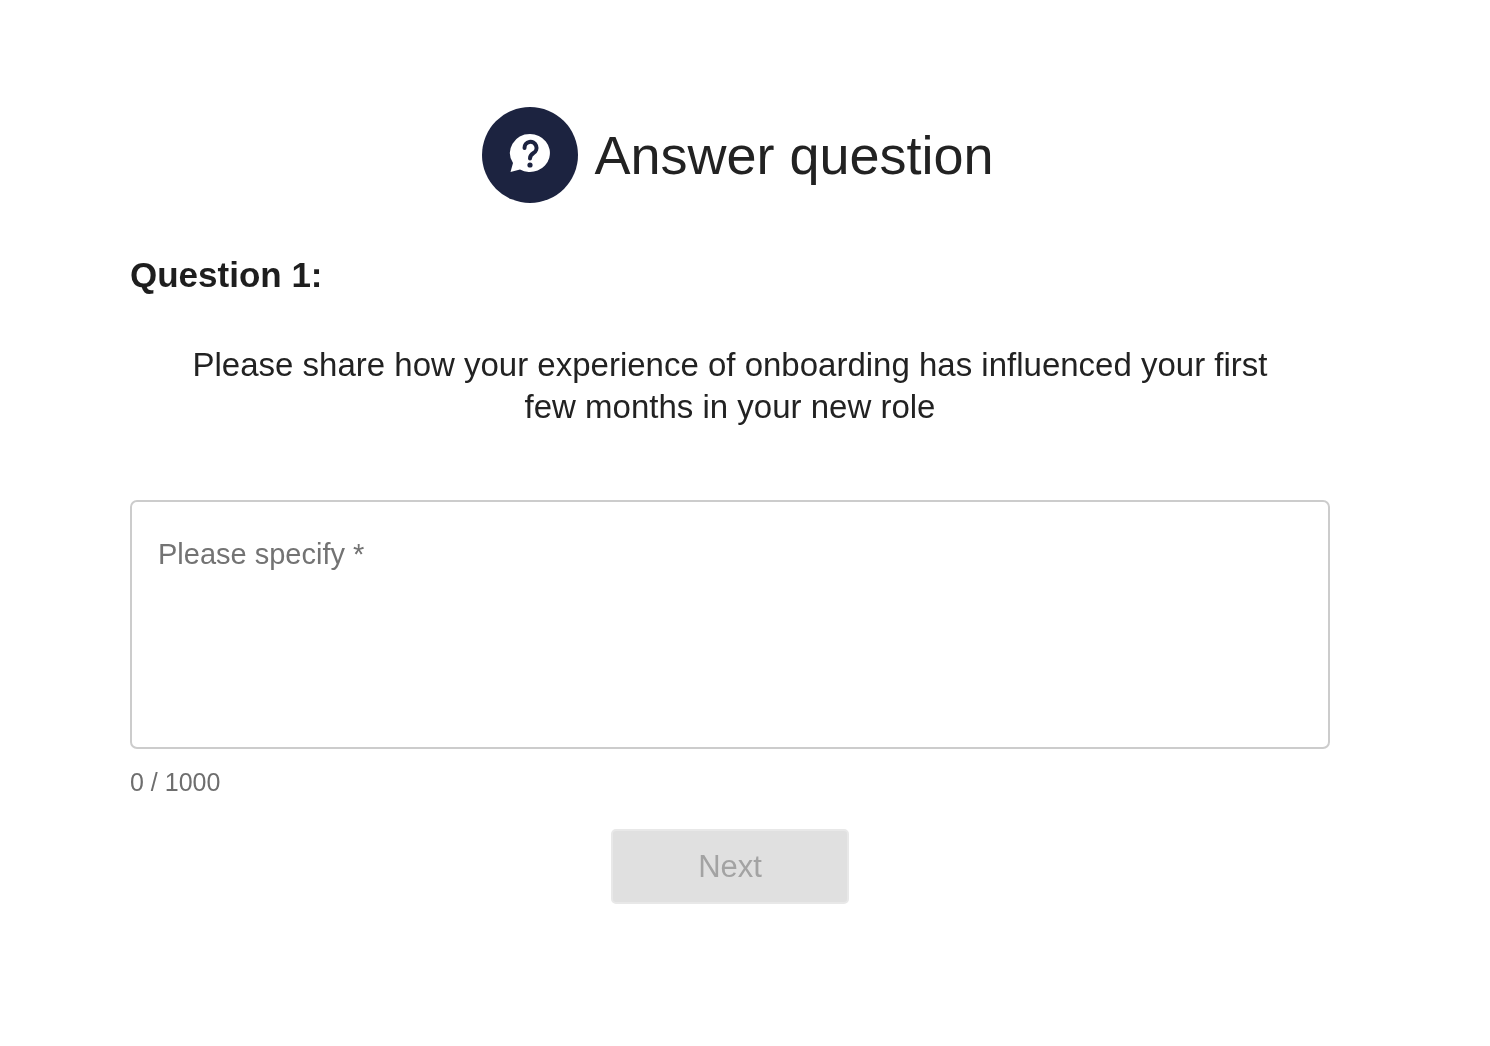  Describe the element at coordinates (730, 386) in the screenshot. I see `question-text: Please share how your experience of onboarding has influenced your first few months in your new role` at that location.